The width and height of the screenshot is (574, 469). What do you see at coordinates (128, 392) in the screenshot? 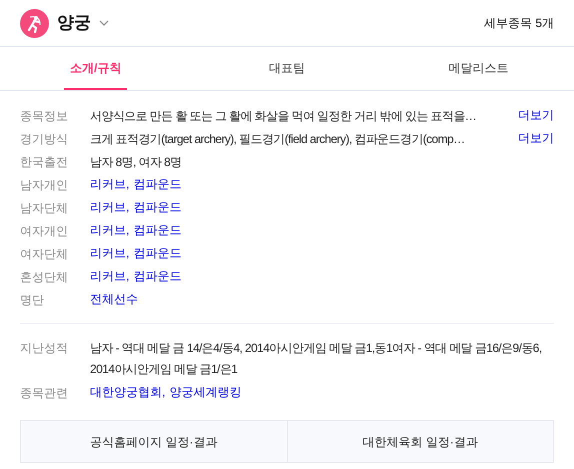
I see `info-link: 대한양궁협회,` at bounding box center [128, 392].